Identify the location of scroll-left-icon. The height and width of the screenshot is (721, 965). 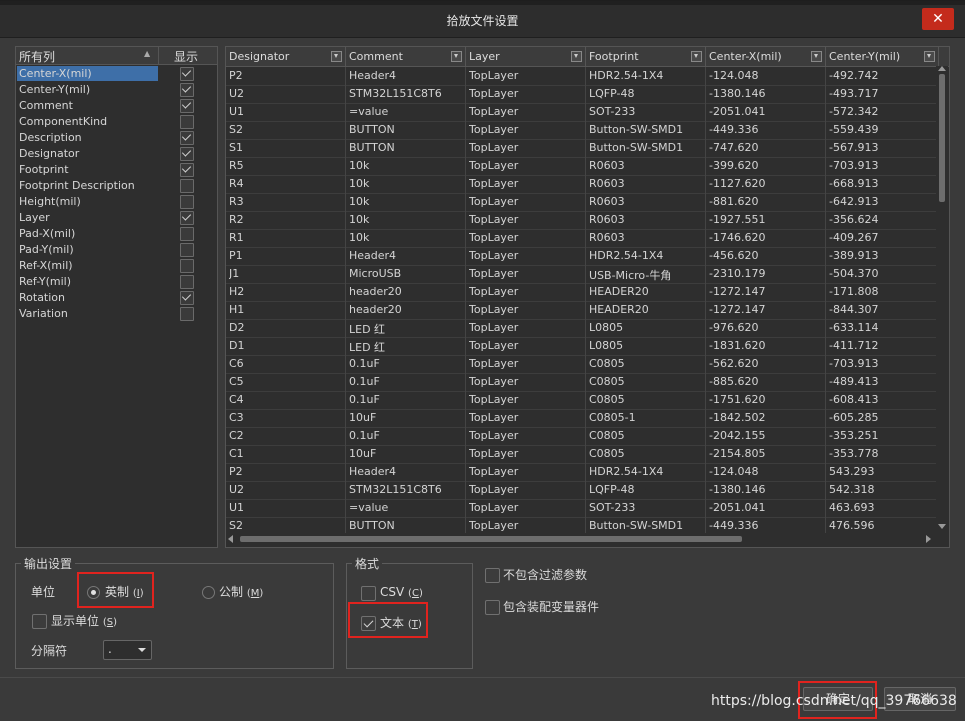
(230, 539).